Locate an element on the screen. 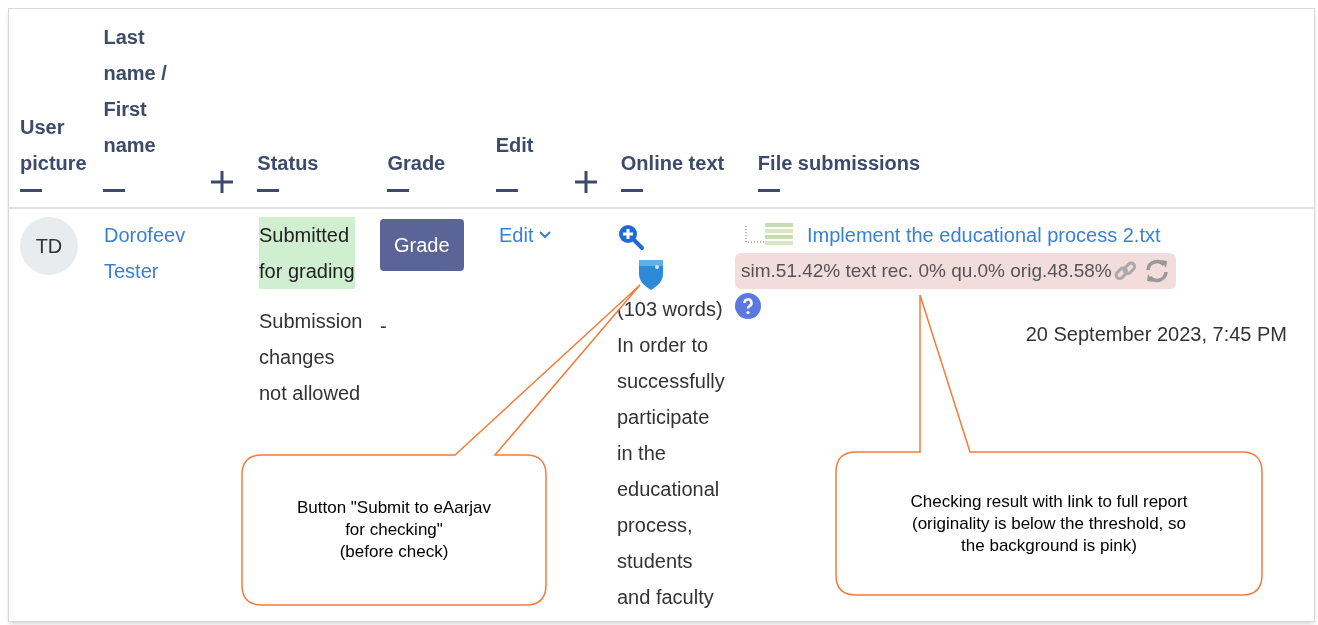 The image size is (1318, 625). file-link: Implement the educational process 2.txt is located at coordinates (984, 235).